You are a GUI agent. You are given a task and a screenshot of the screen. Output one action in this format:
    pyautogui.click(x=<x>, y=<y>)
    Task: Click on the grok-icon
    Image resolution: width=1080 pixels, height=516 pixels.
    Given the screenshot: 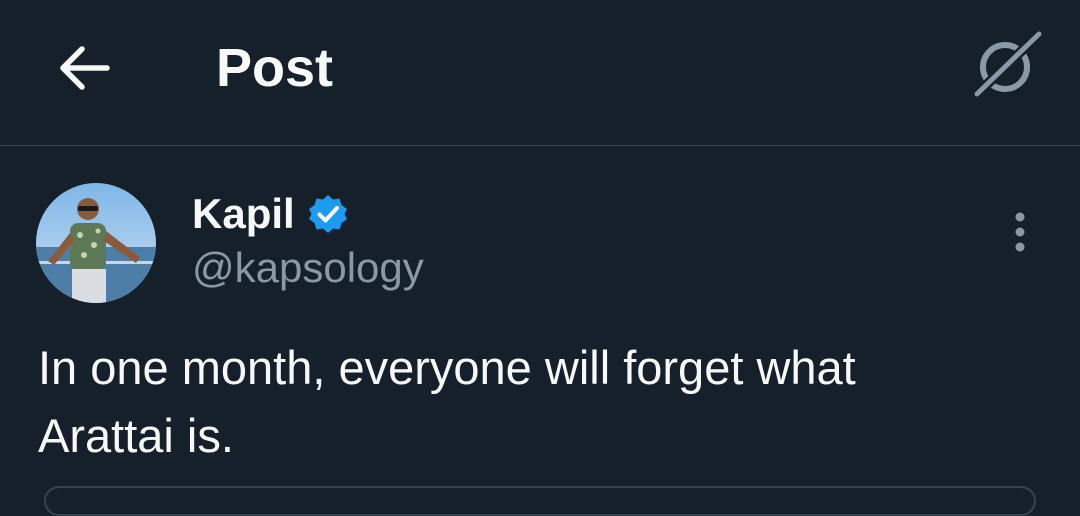 What is the action you would take?
    pyautogui.click(x=1007, y=65)
    